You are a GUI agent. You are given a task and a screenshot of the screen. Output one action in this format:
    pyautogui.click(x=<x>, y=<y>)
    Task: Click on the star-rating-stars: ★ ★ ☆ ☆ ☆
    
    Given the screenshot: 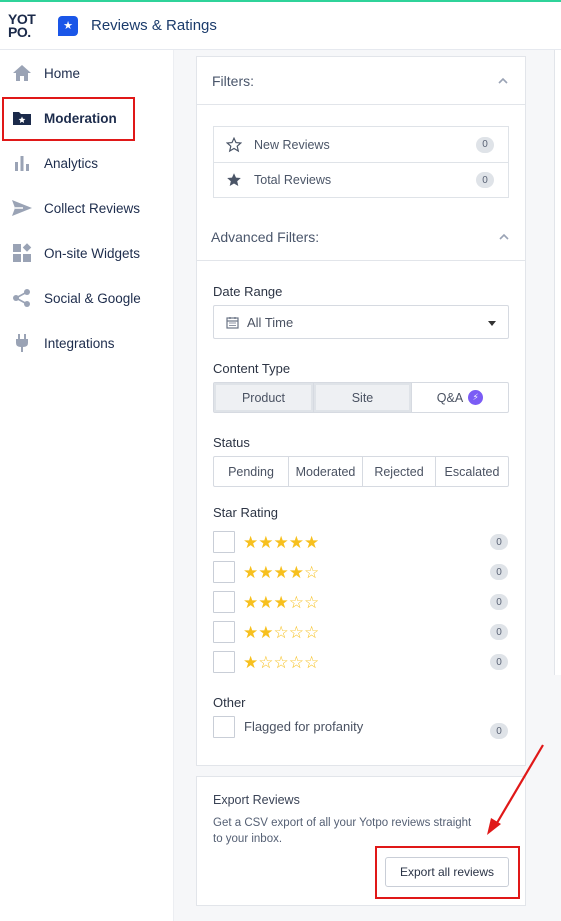 What is the action you would take?
    pyautogui.click(x=281, y=632)
    